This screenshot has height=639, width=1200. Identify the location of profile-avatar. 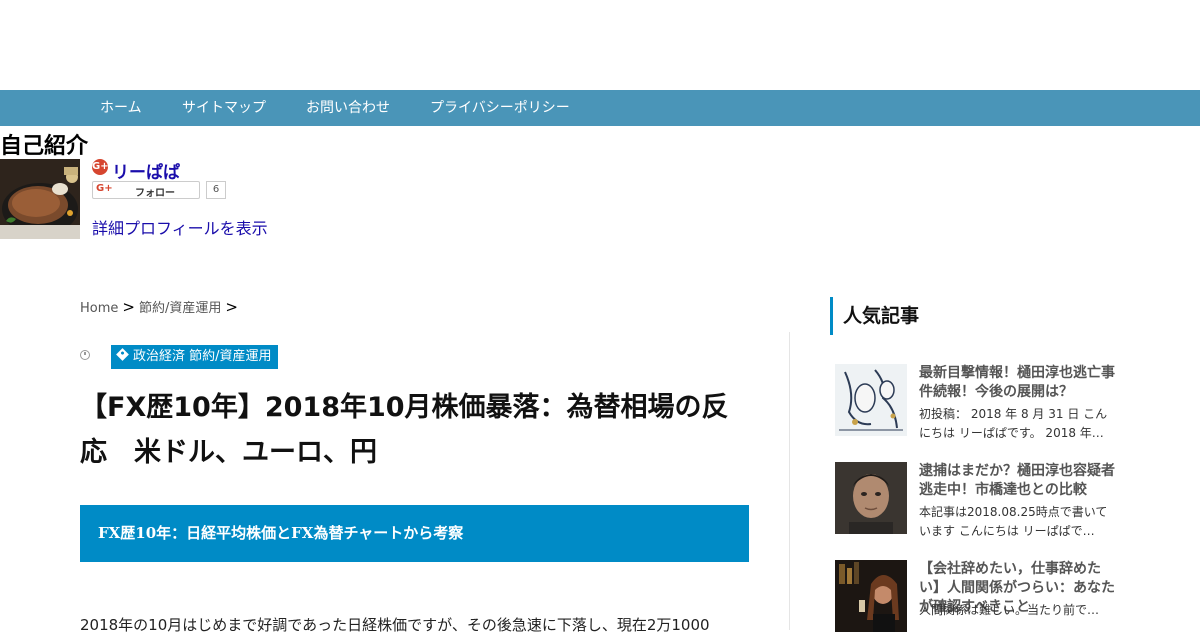
(40, 199).